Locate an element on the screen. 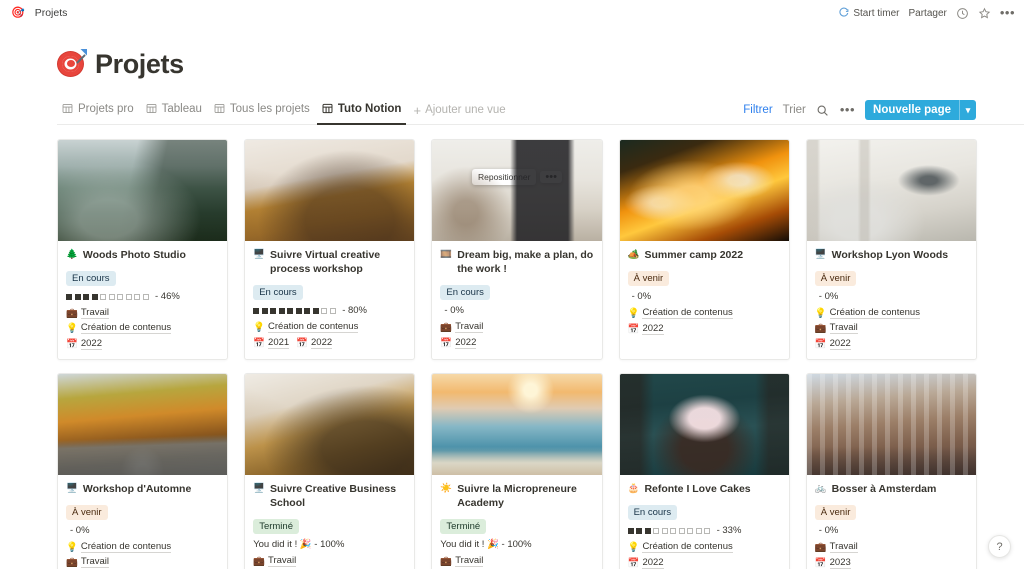 The width and height of the screenshot is (1024, 569). card-emoji: 🖥️ is located at coordinates (72, 488).